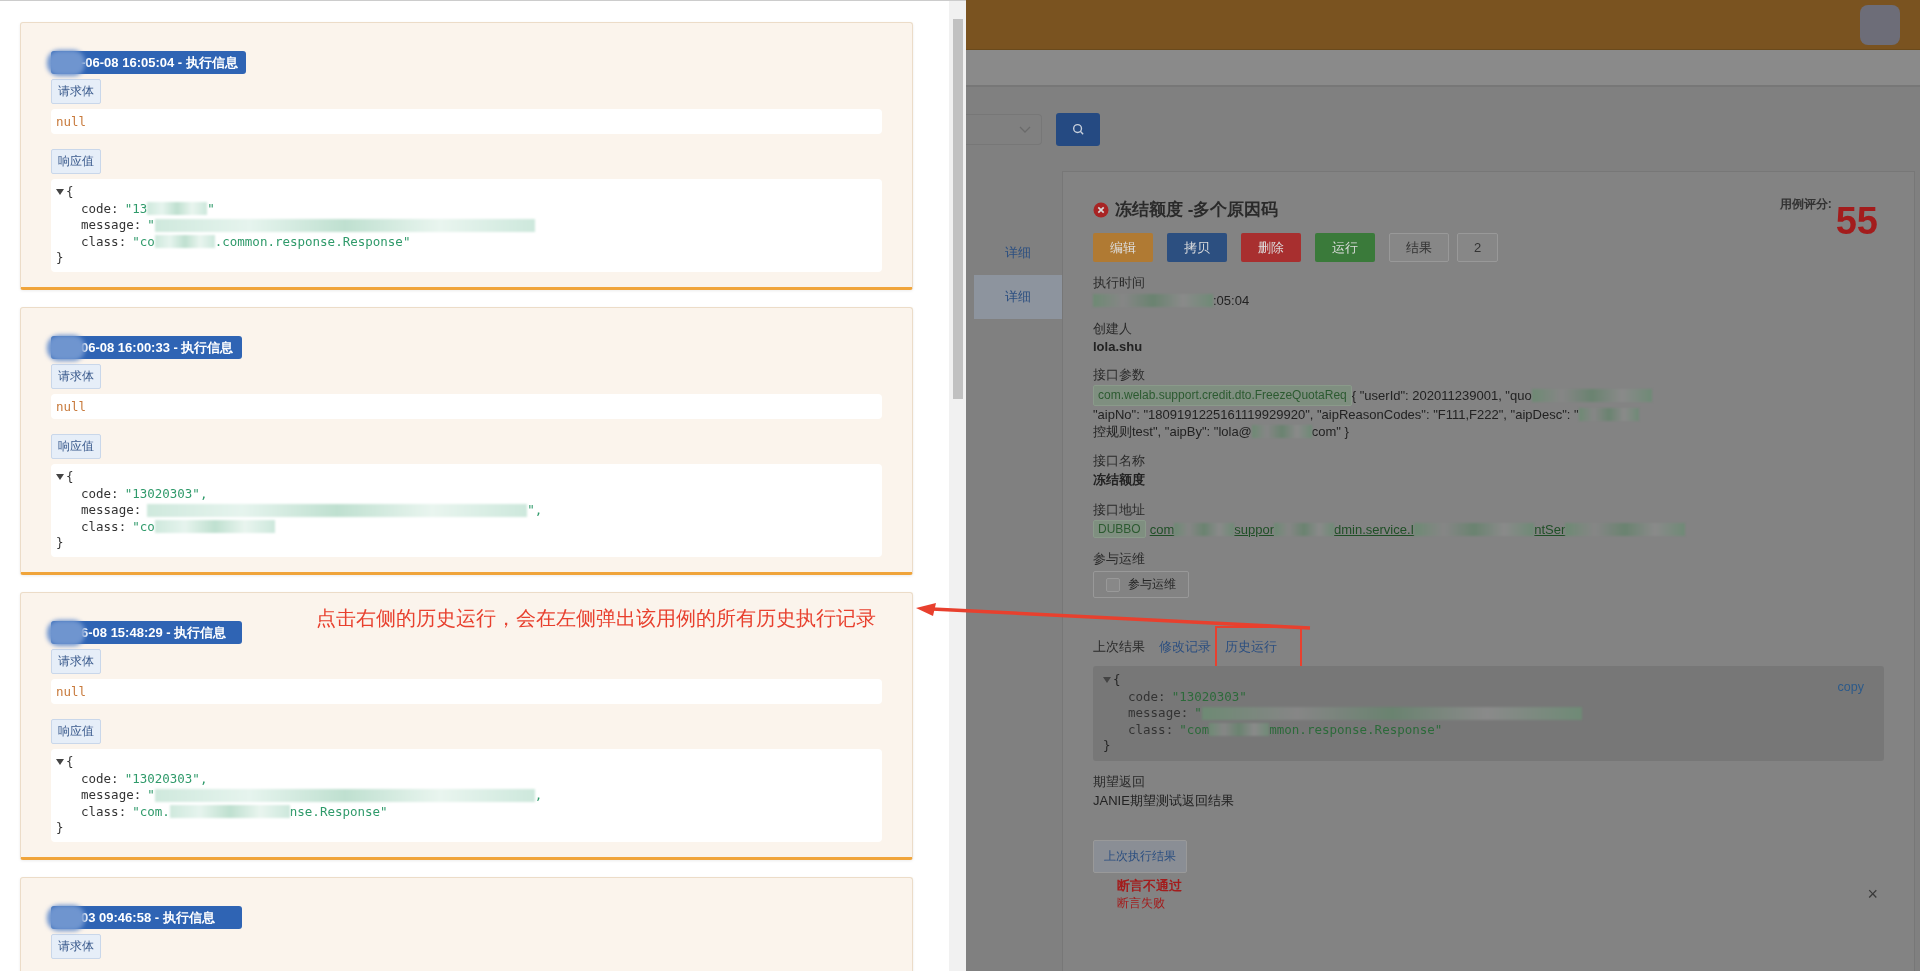 This screenshot has height=971, width=1920. Describe the element at coordinates (1356, 729) in the screenshot. I see `value-text: mmon.response.Response"` at that location.